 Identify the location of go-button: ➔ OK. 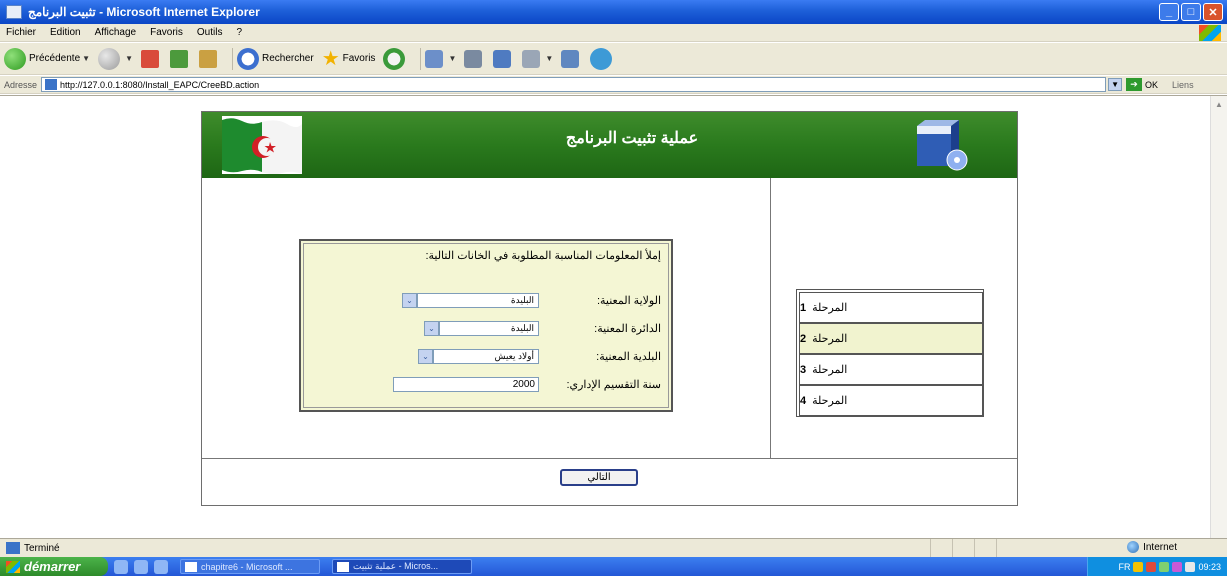
(1142, 84).